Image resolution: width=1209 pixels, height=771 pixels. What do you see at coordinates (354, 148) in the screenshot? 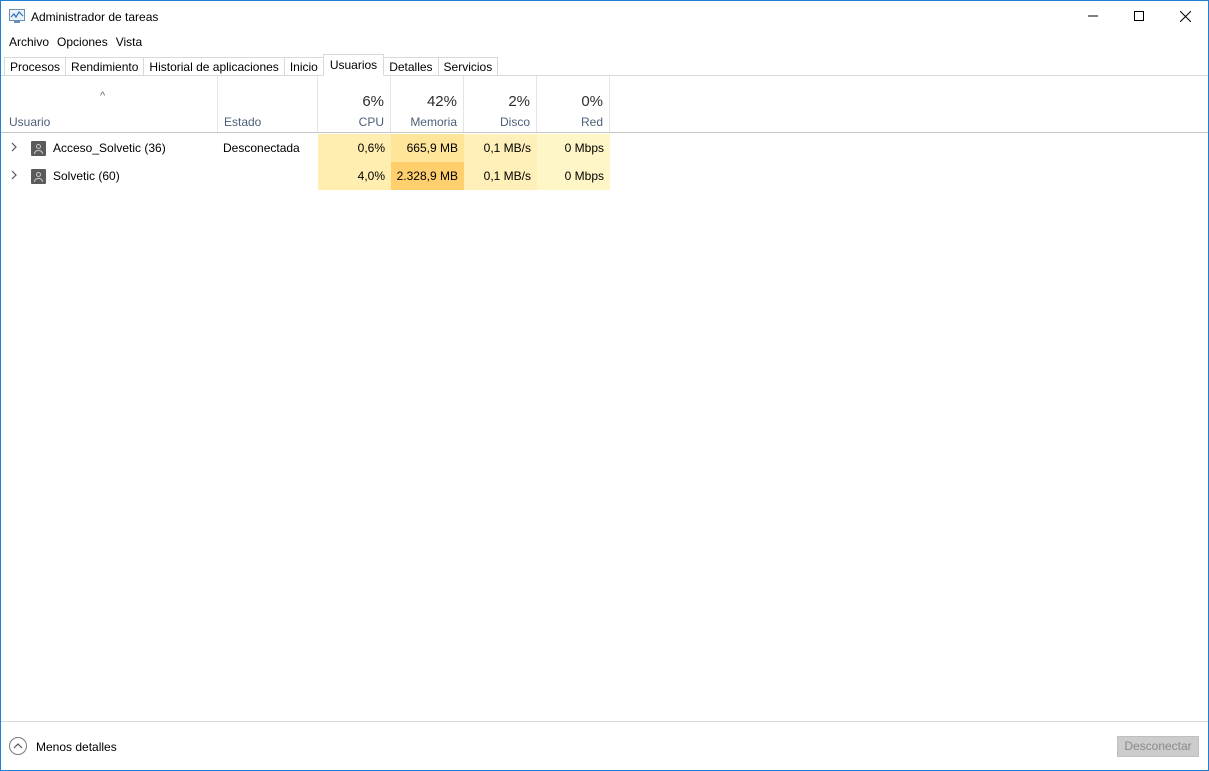
I see `cpu-cell: 0,6%` at bounding box center [354, 148].